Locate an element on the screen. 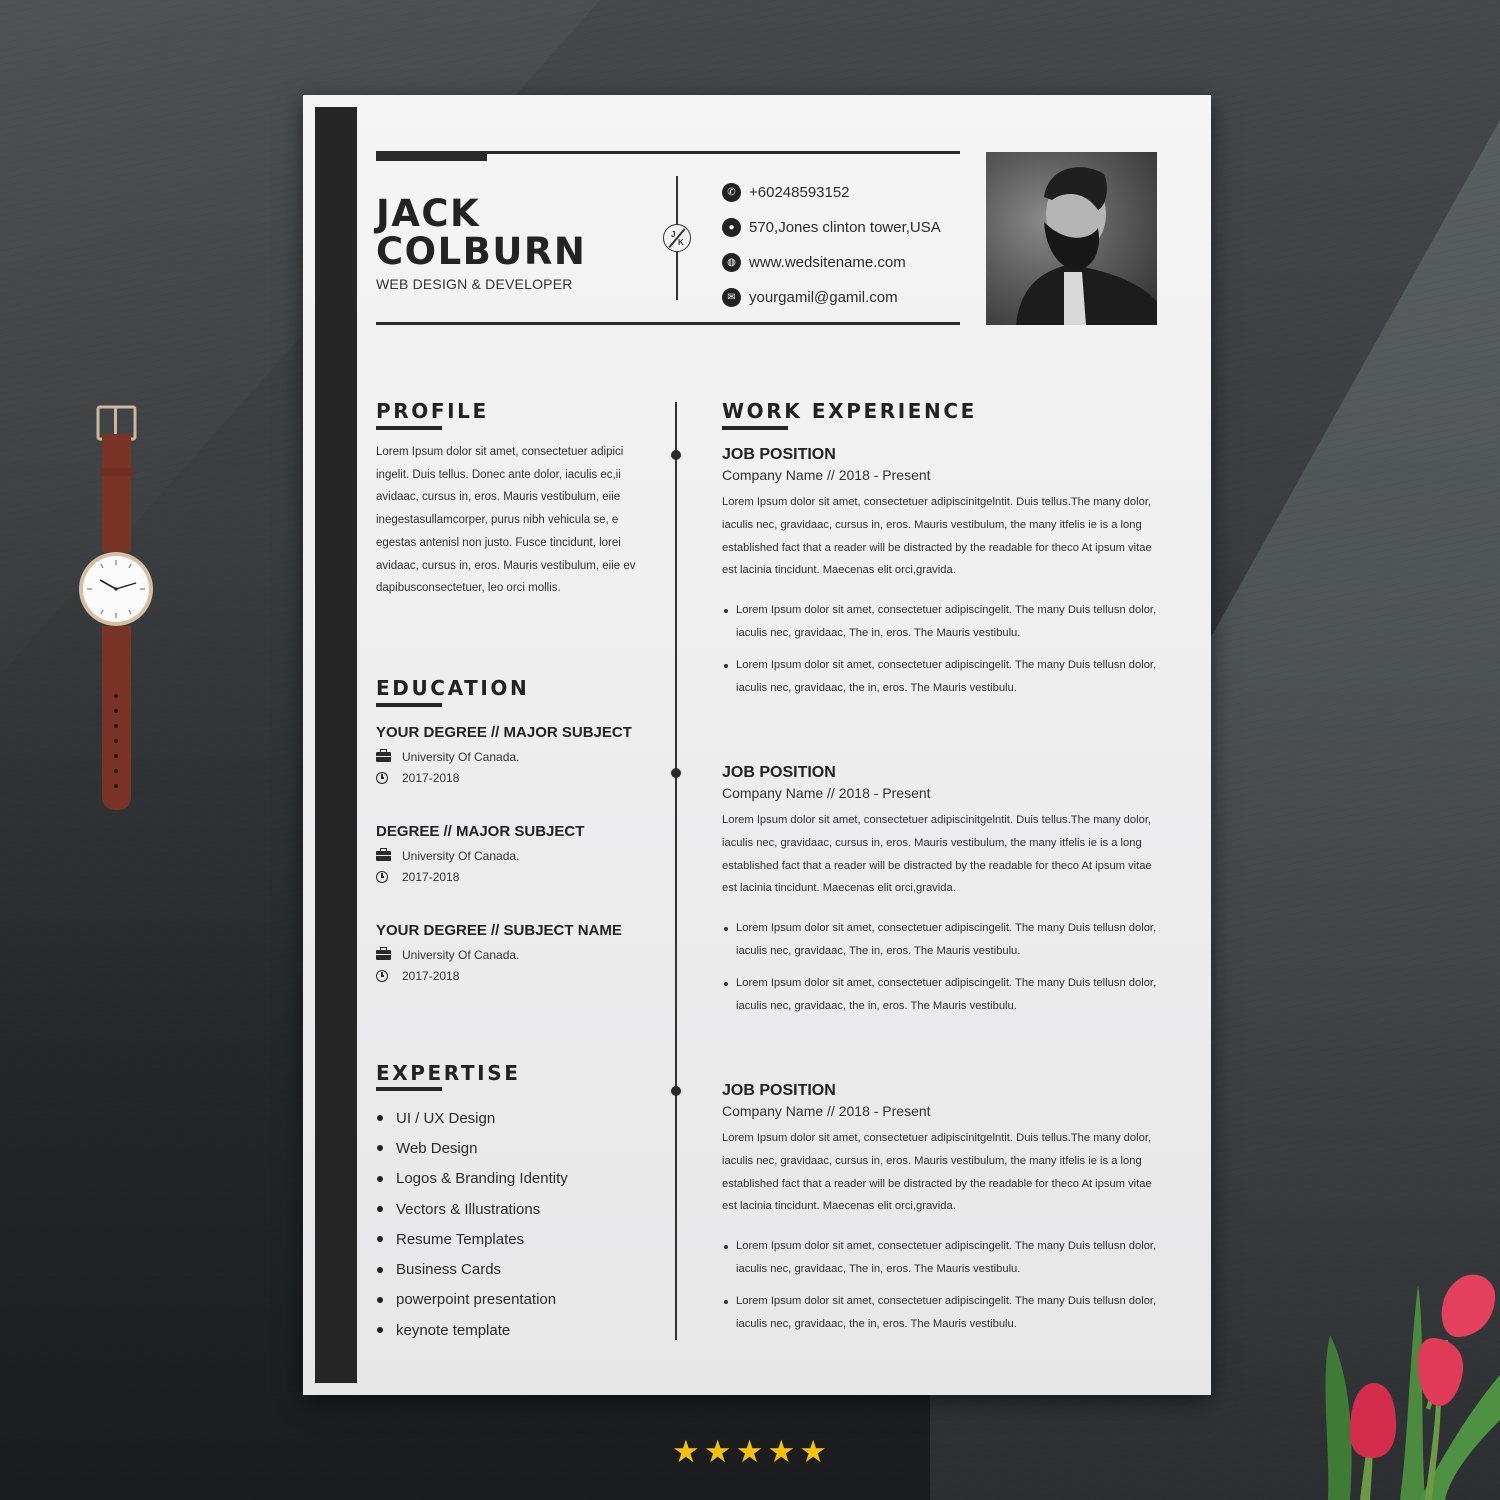 This screenshot has height=1500, width=1500. location-pin-icon: ● is located at coordinates (731, 227).